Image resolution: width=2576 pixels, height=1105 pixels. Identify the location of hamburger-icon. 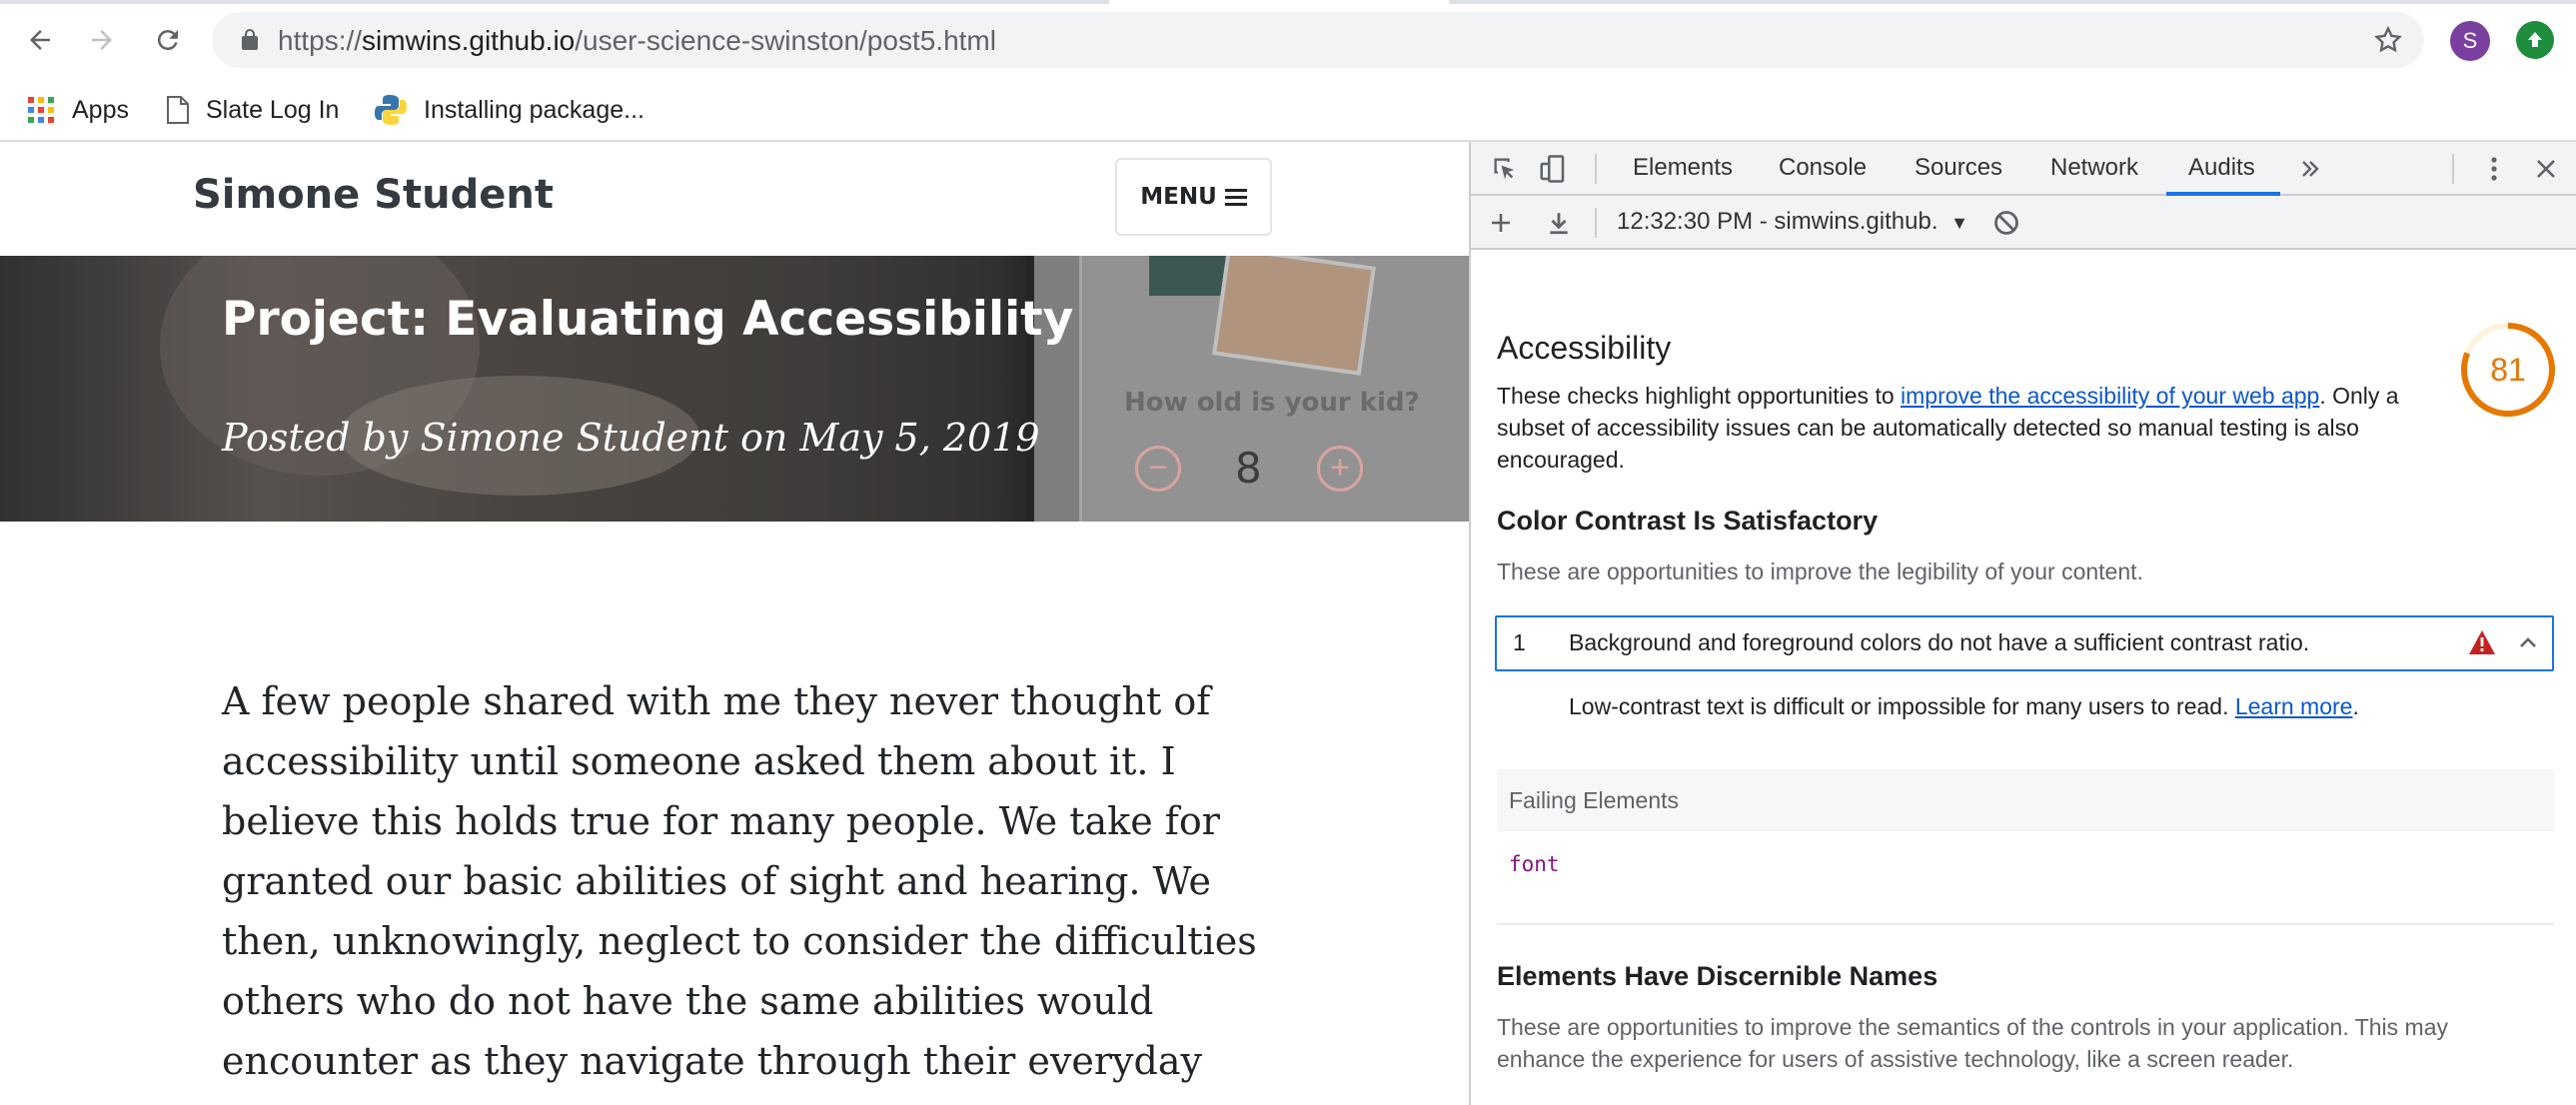
(1235, 197).